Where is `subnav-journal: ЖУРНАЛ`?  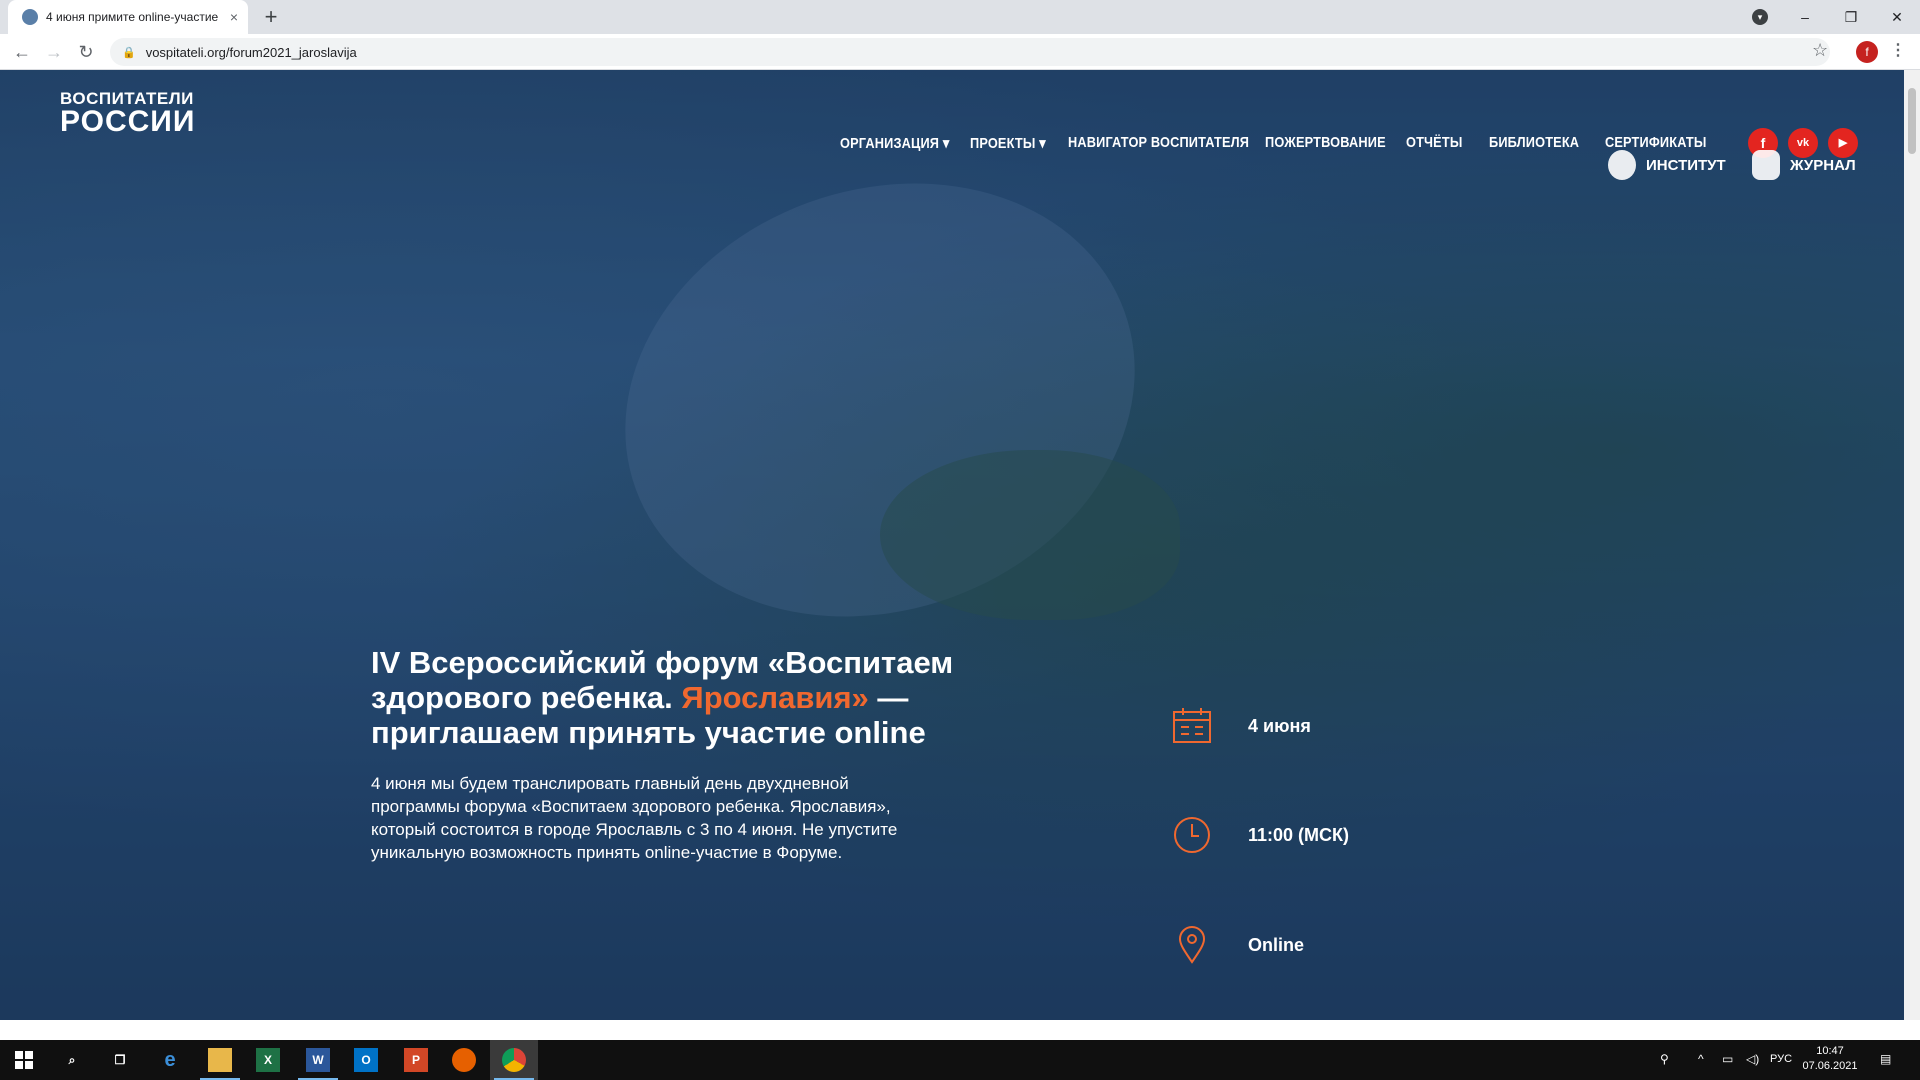
subnav-journal: ЖУРНАЛ is located at coordinates (1804, 165).